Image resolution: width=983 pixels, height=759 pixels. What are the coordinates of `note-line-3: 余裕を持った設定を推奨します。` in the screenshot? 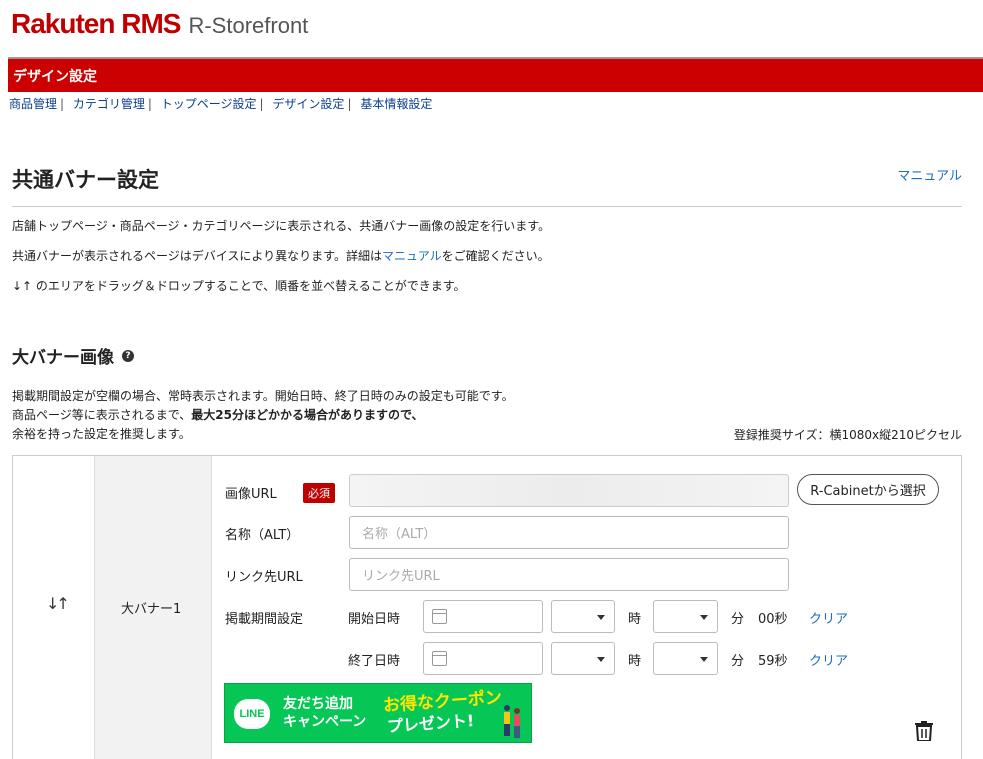 It's located at (101, 434).